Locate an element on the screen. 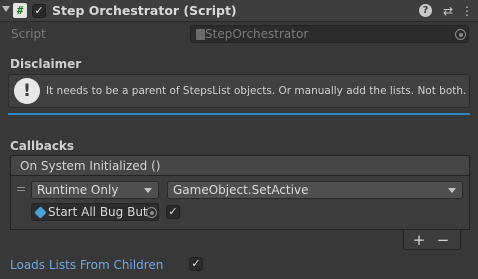 This screenshot has height=279, width=478. listener-target-field: Start All Bug But is located at coordinates (95, 212).